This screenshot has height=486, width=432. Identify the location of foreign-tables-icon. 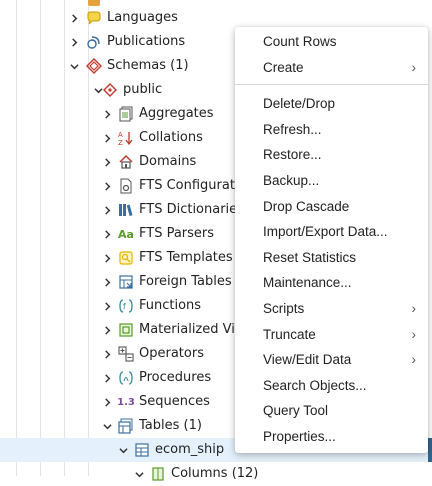
(126, 282).